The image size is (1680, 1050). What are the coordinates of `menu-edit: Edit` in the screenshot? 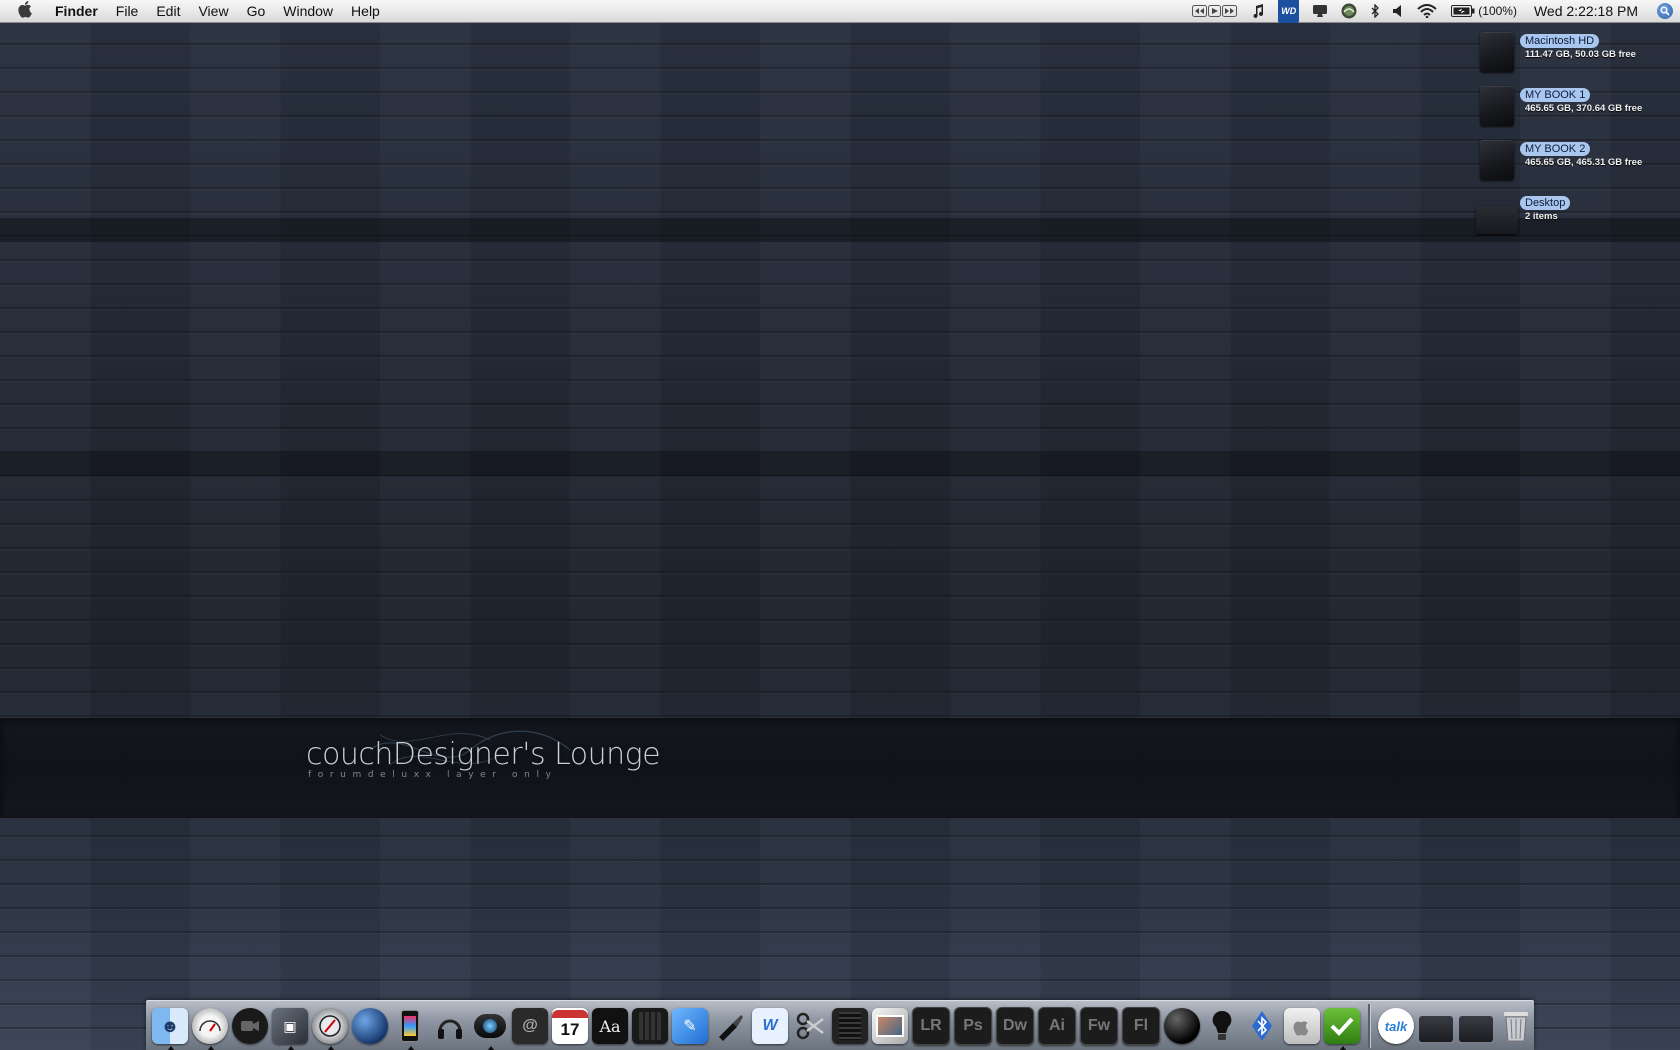 It's located at (168, 11).